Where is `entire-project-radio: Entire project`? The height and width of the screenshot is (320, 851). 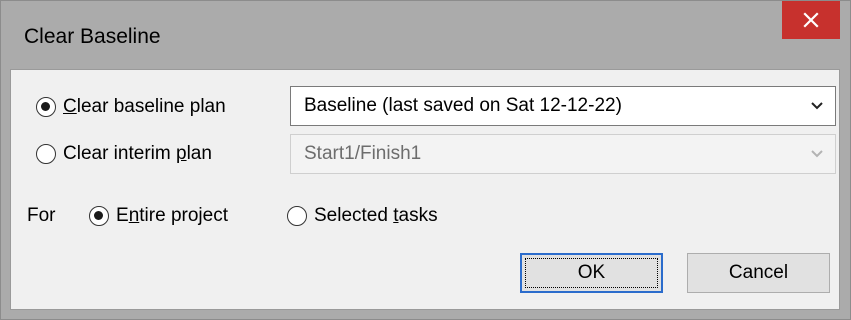
entire-project-radio: Entire project is located at coordinates (158, 216).